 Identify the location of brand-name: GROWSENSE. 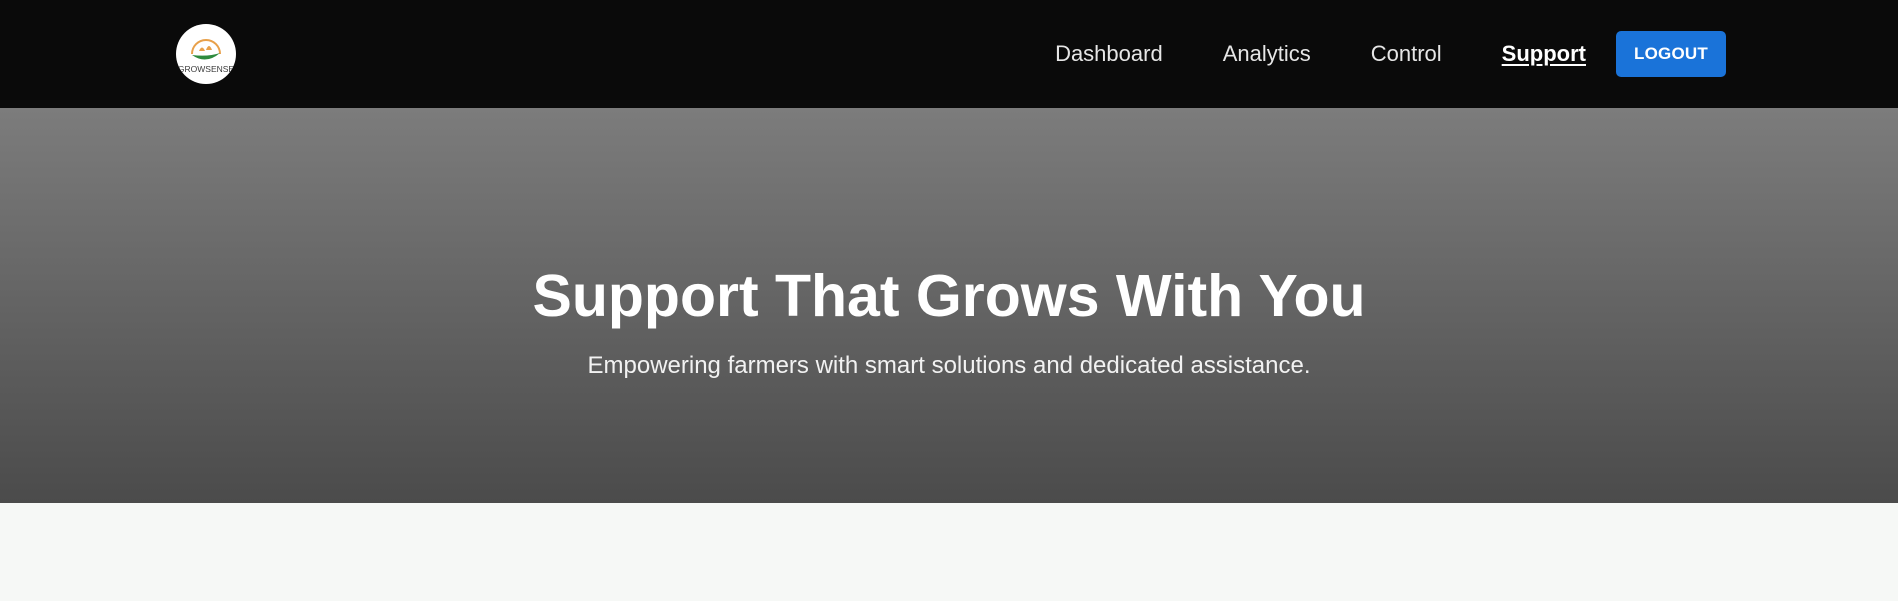
(206, 69).